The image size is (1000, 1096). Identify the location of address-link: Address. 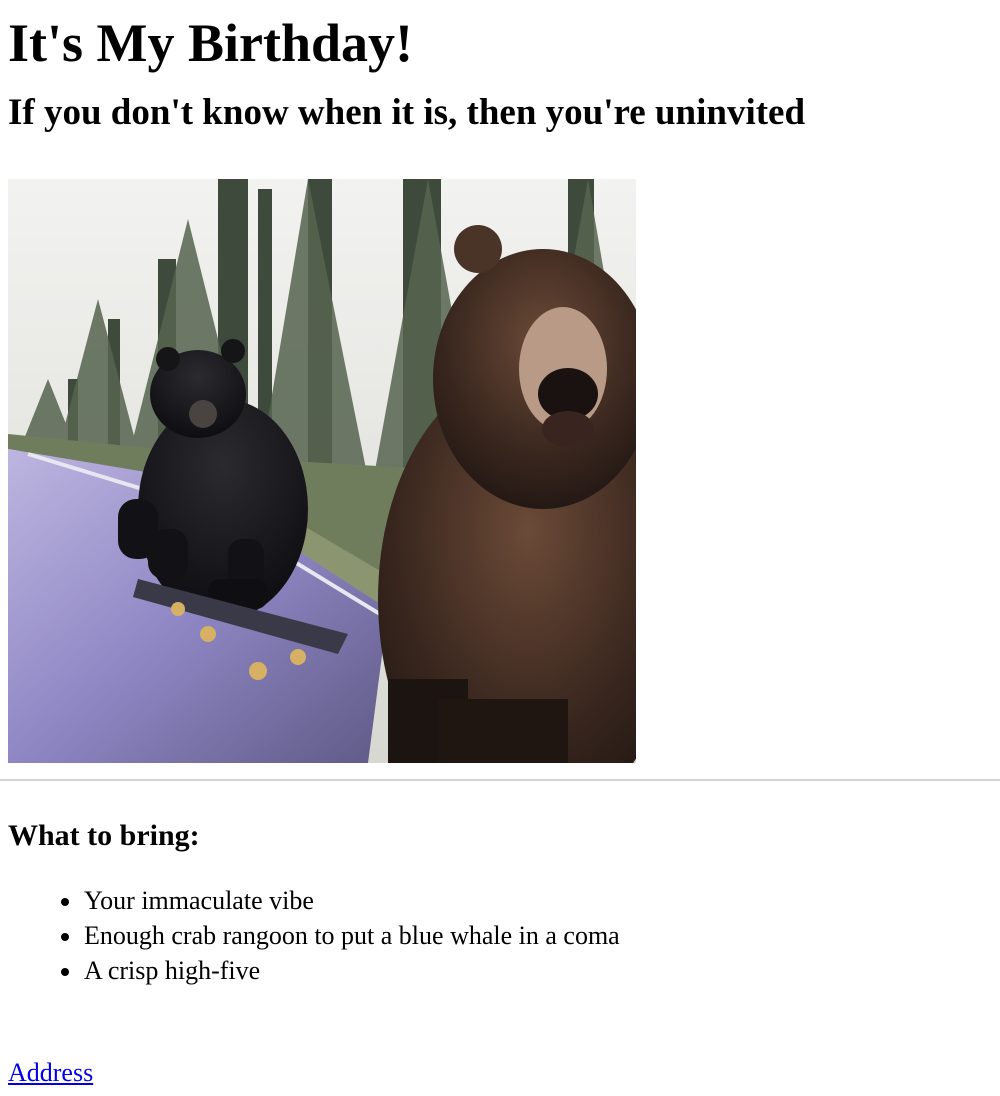
(50, 1073).